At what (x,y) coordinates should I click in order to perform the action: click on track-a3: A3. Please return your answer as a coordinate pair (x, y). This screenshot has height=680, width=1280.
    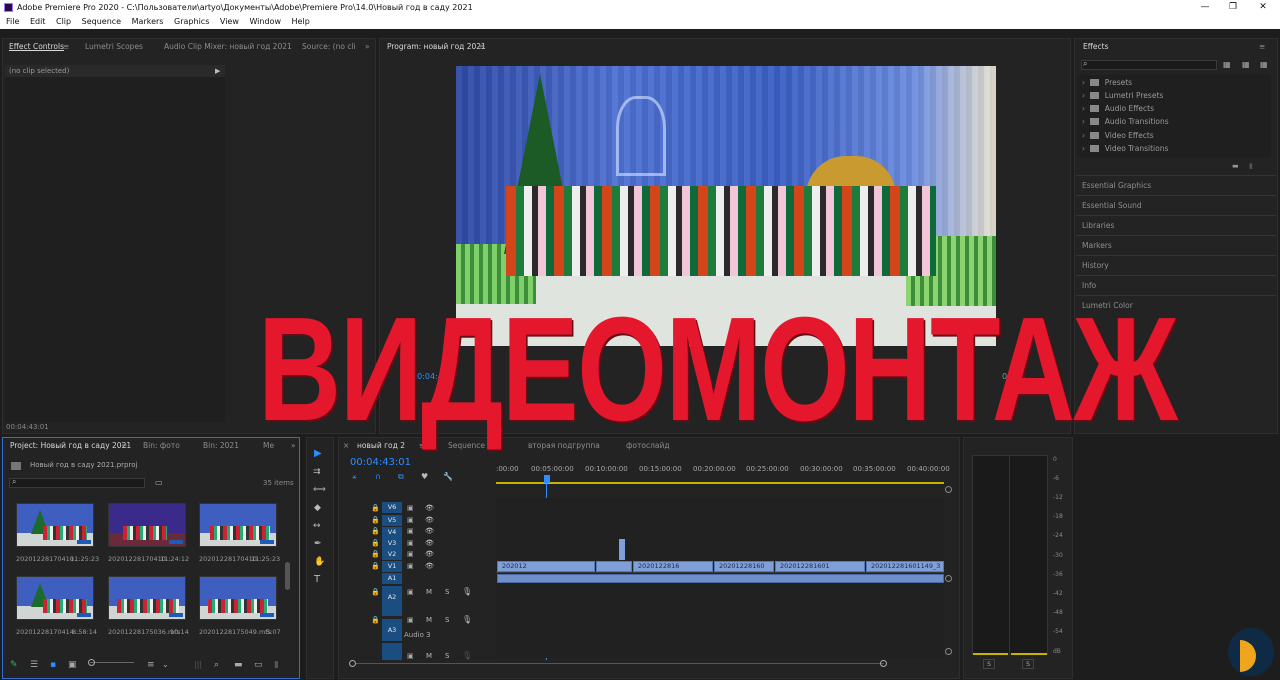
    Looking at the image, I should click on (392, 630).